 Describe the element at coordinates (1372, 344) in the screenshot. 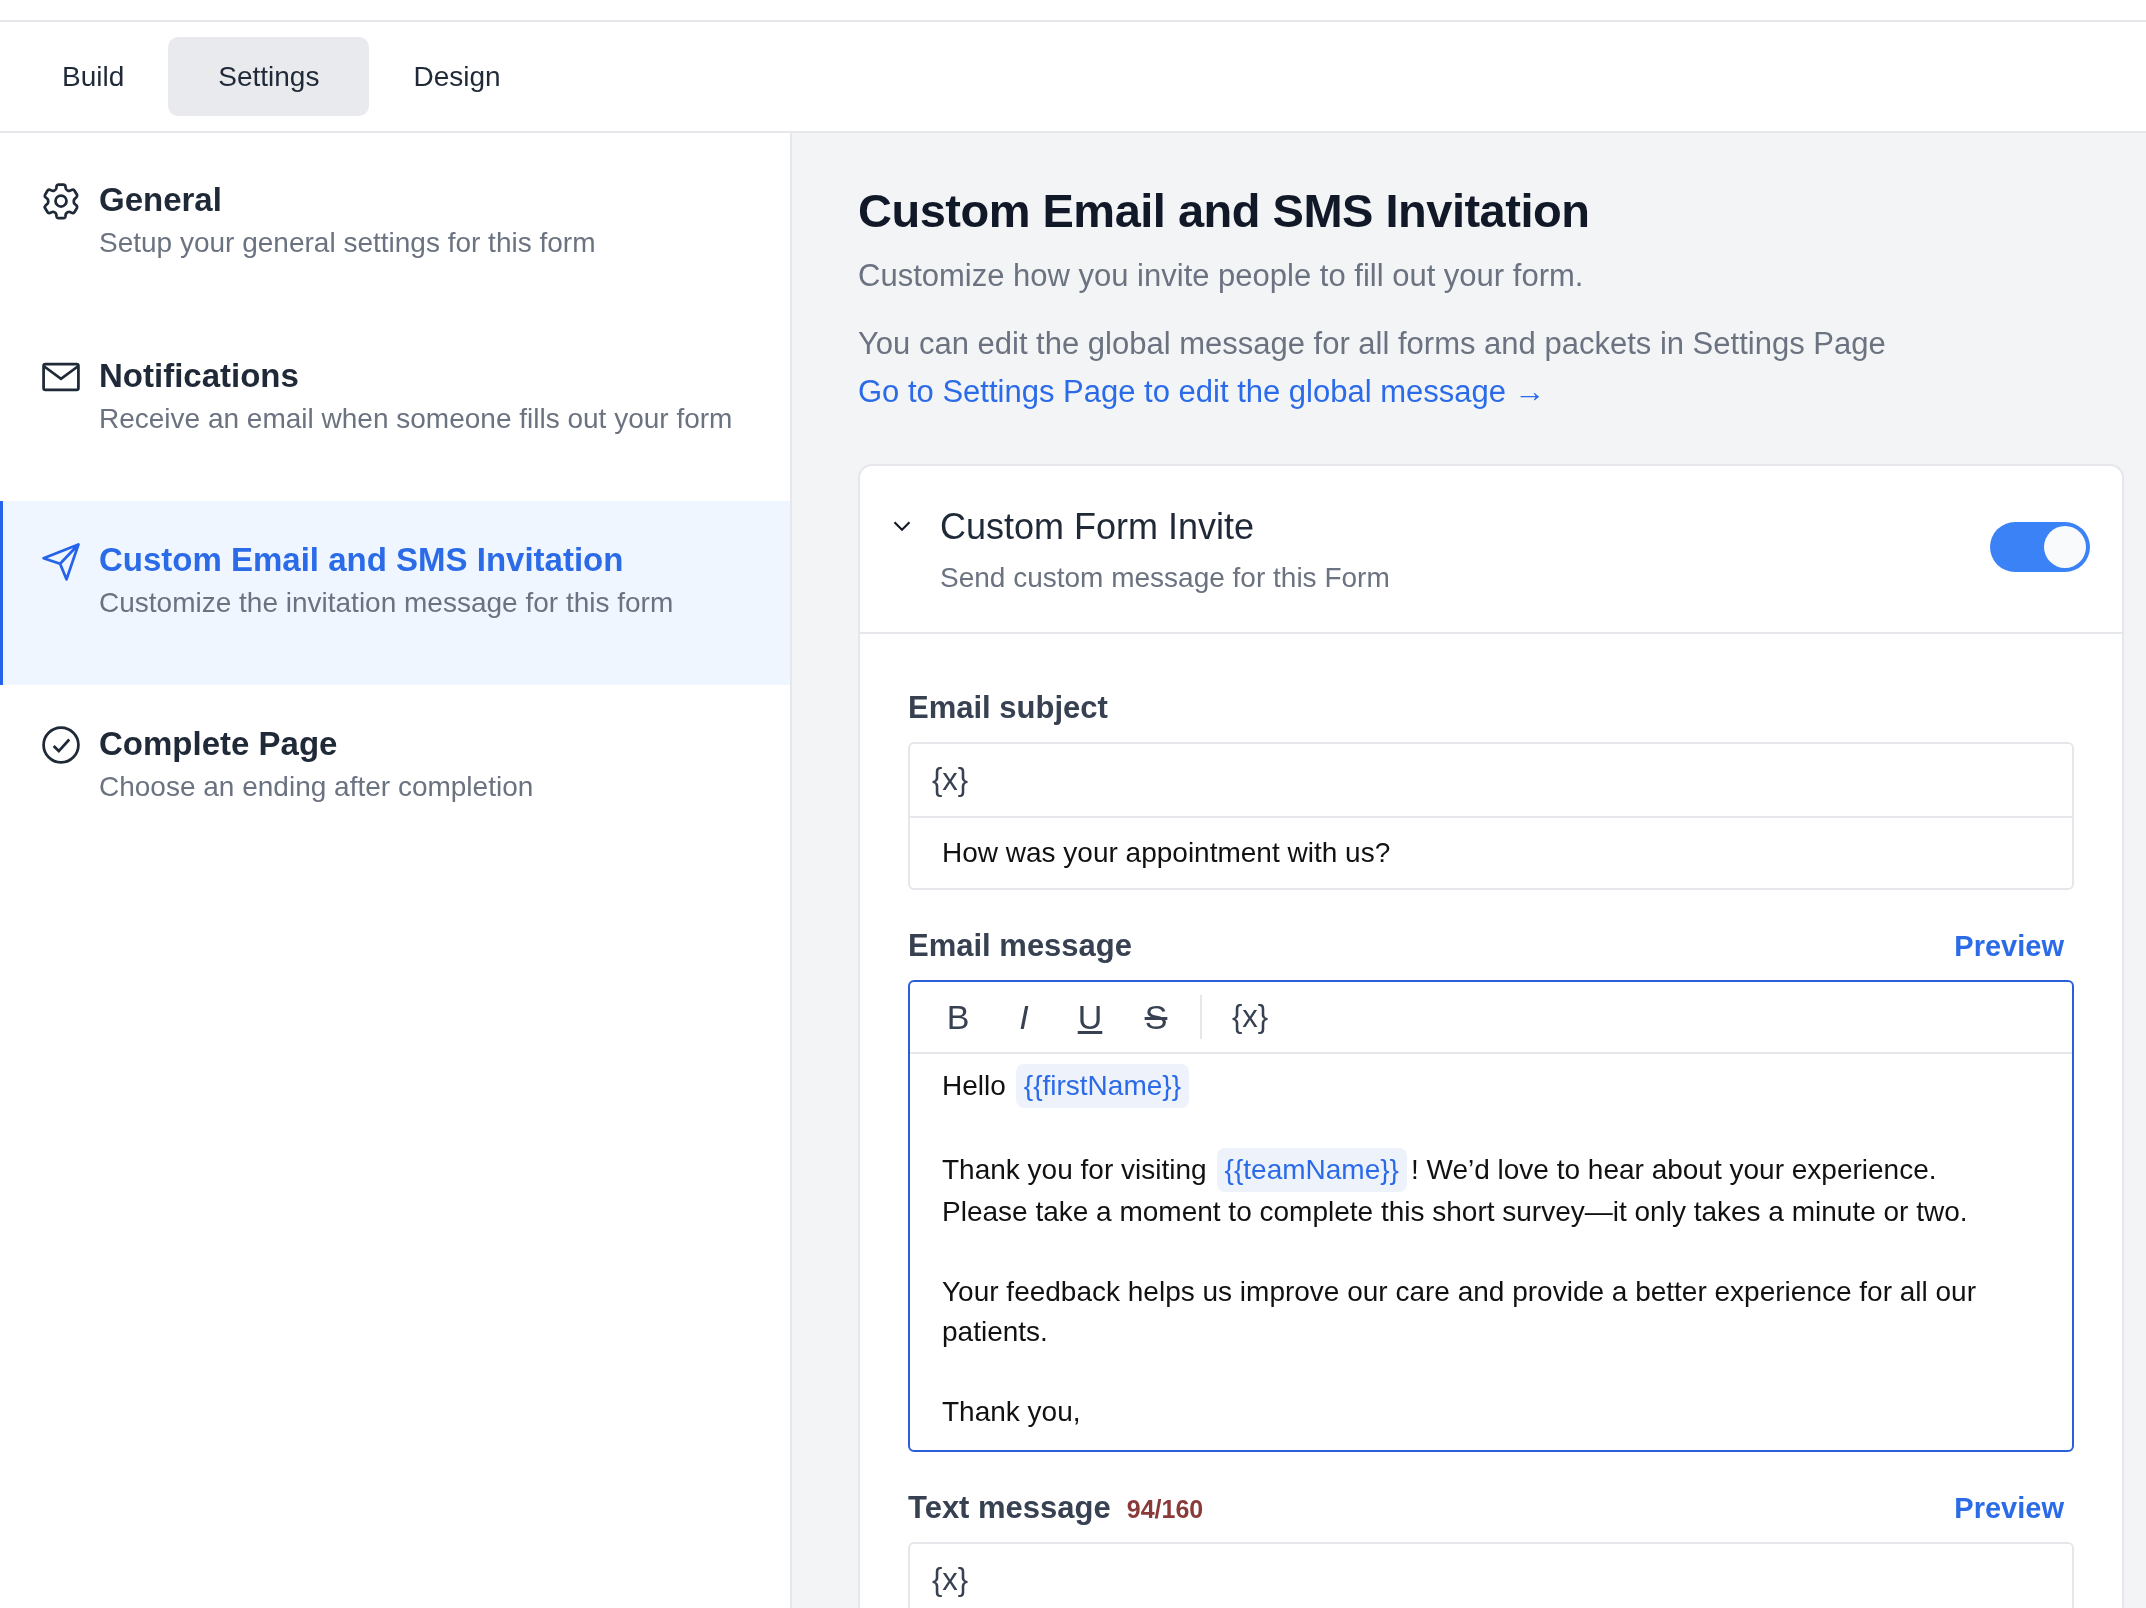

I see `global-message-note: You can edit the global message for all forms and packets in Settings Page` at that location.